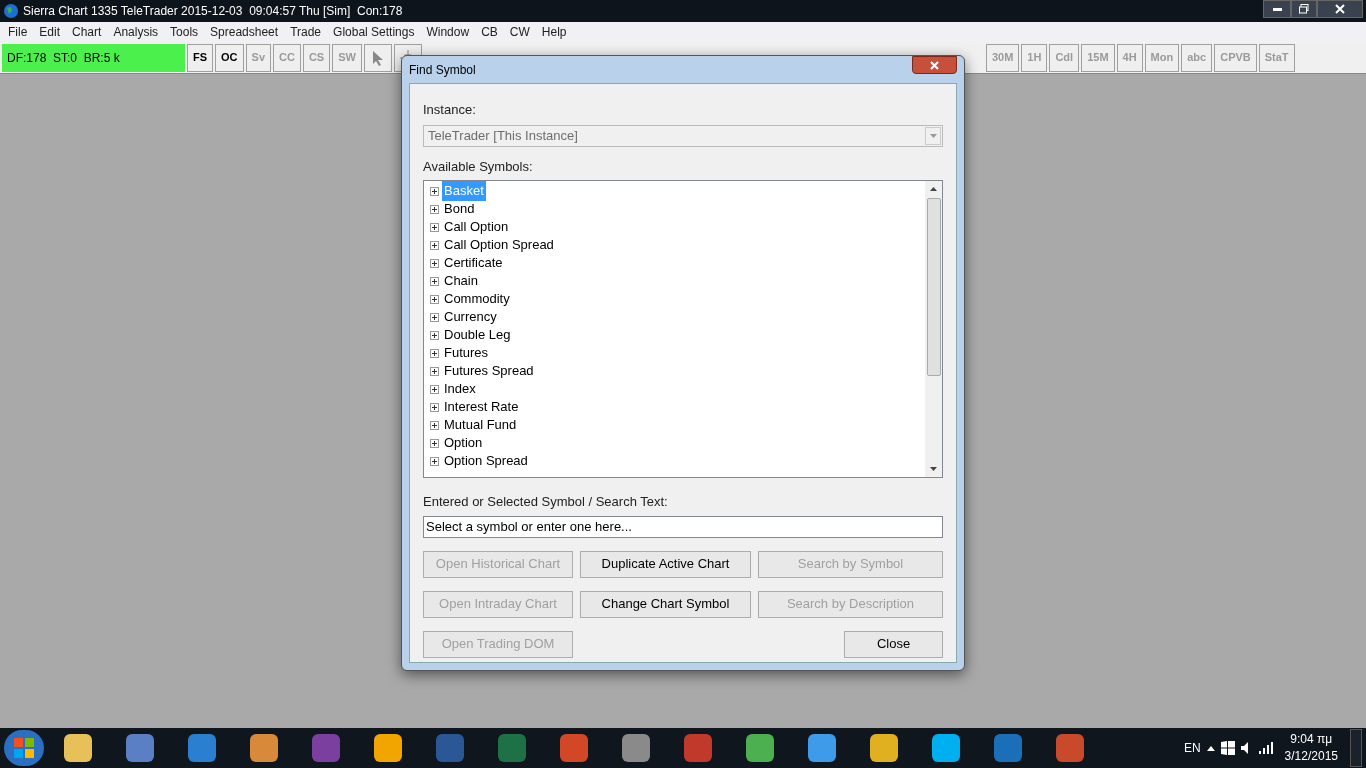 The image size is (1366, 768). I want to click on instance-label: Instance:, so click(450, 110).